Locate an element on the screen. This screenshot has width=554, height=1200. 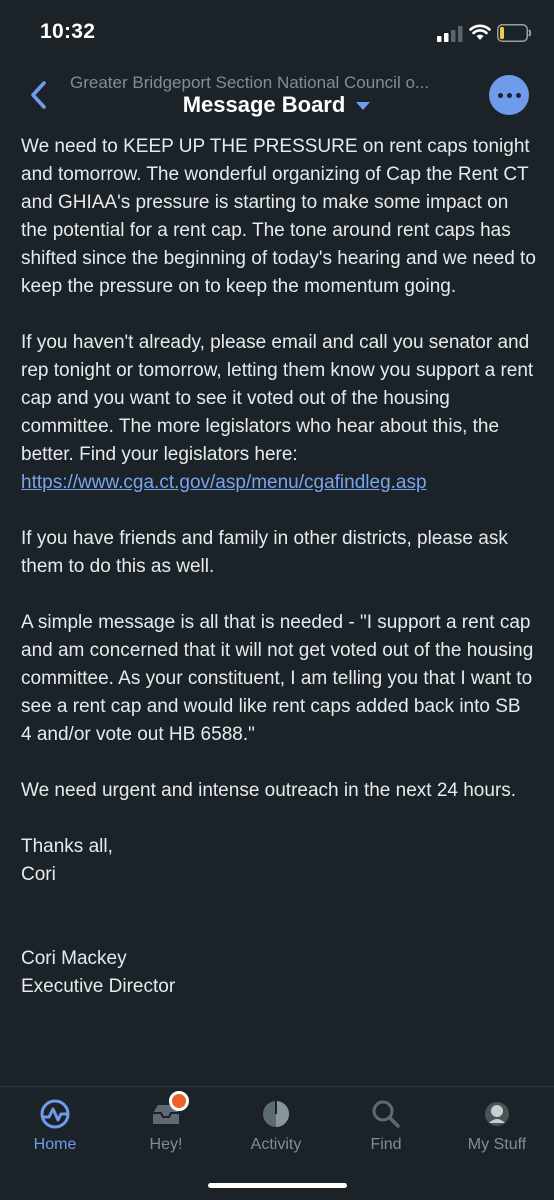
tab-label: My Stuff is located at coordinates (497, 1144).